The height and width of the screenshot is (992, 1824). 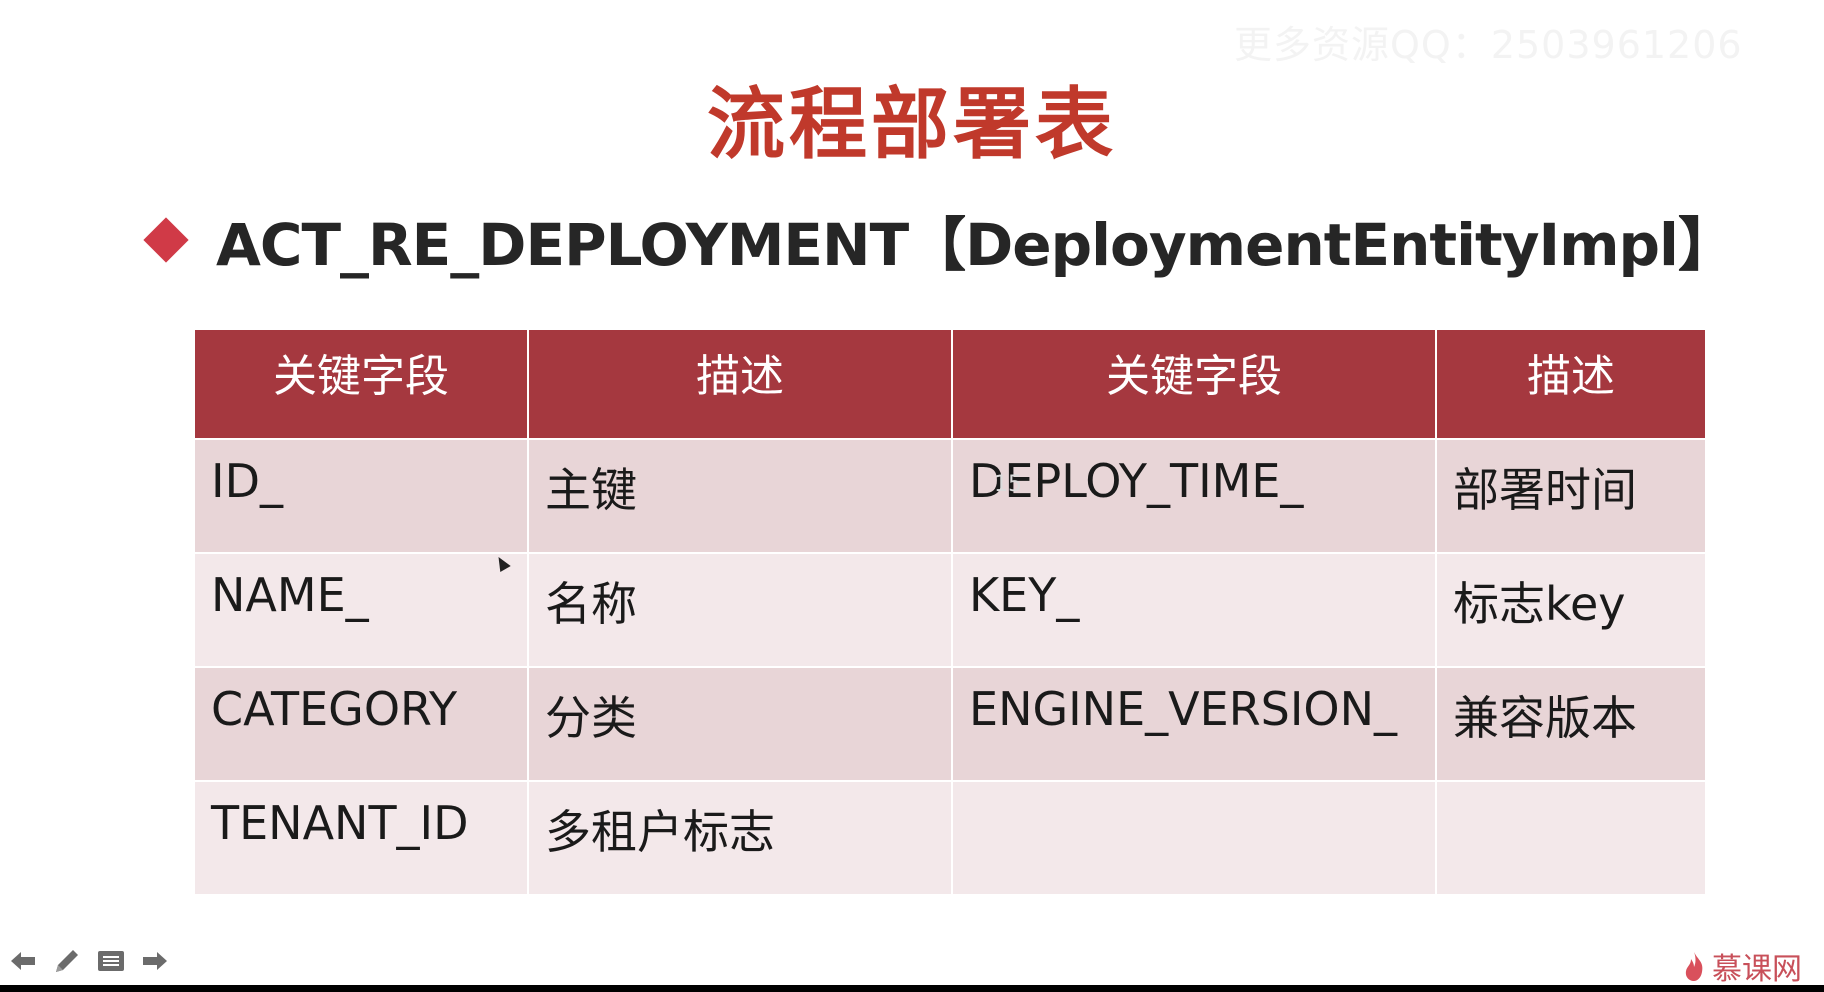 What do you see at coordinates (911, 125) in the screenshot?
I see `slide-title: 流程部署表` at bounding box center [911, 125].